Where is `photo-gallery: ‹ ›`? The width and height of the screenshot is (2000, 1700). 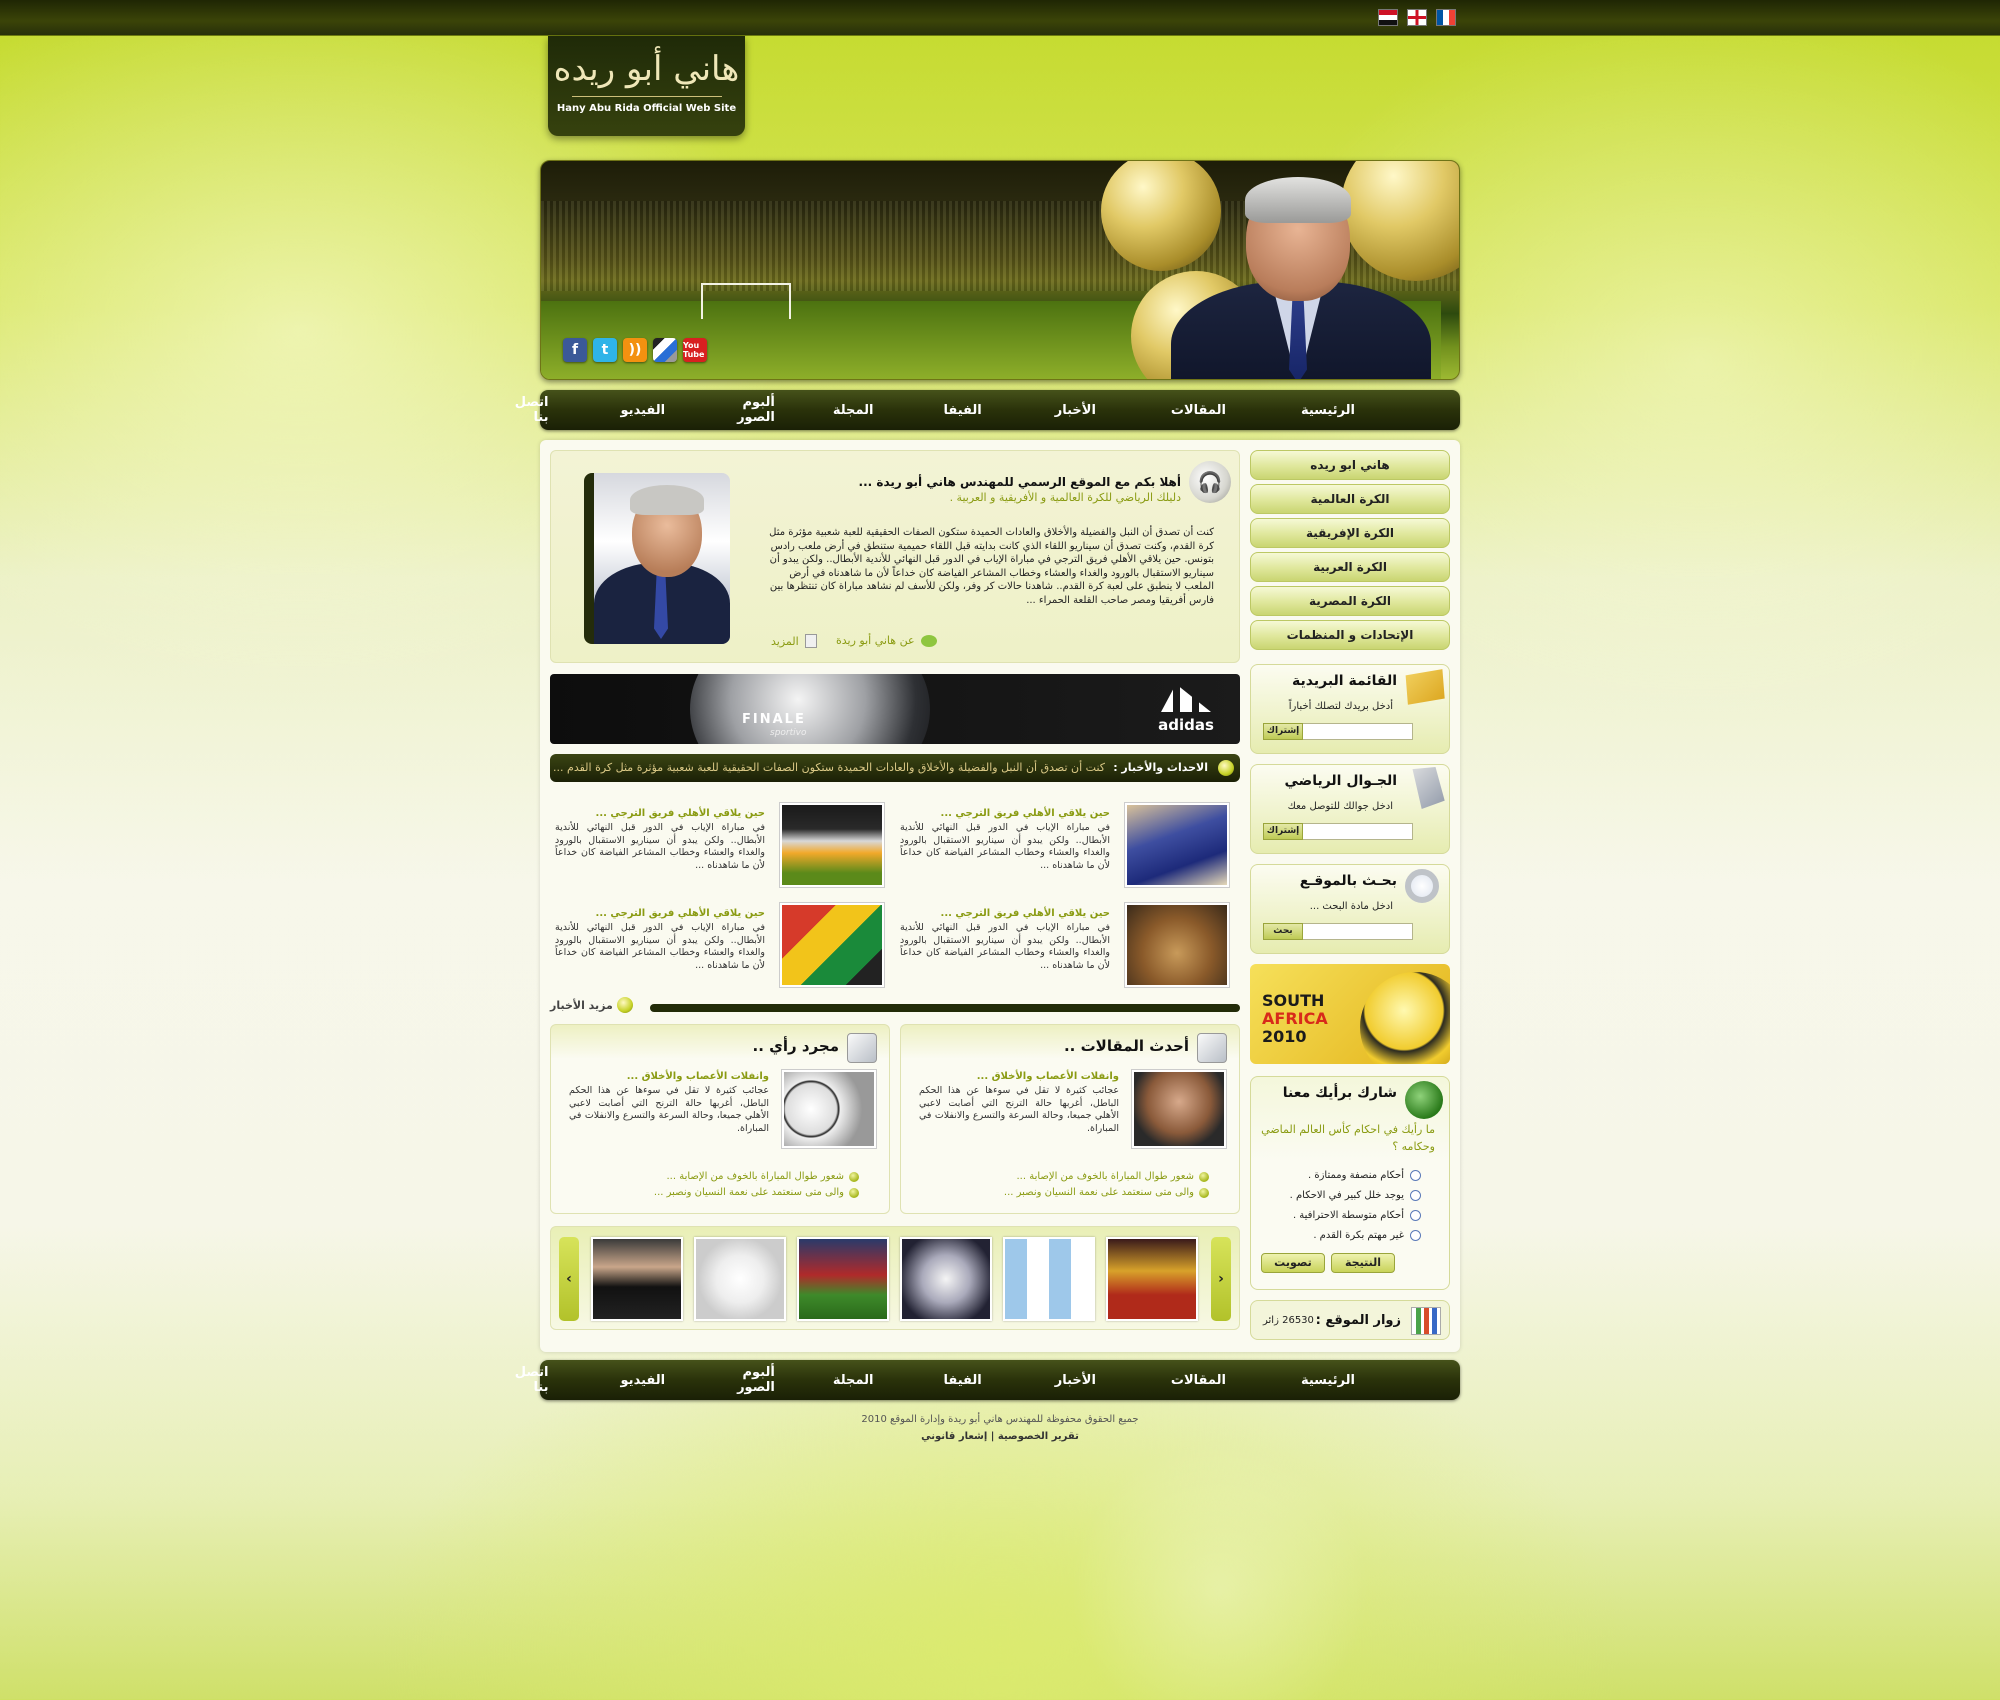
photo-gallery: ‹ › is located at coordinates (895, 1278).